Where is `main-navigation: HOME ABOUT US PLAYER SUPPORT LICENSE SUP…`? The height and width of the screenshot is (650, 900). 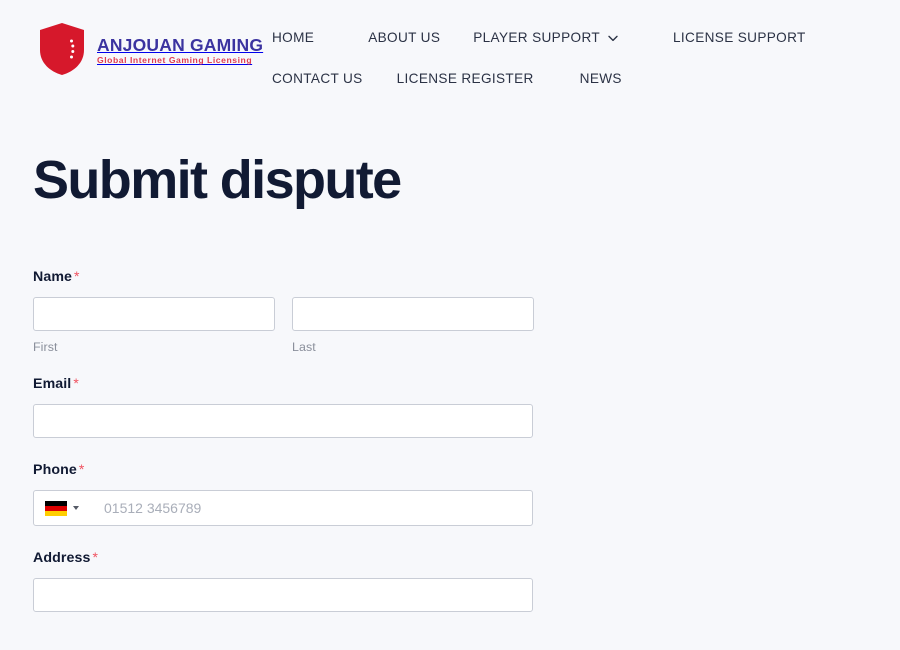
main-navigation: HOME ABOUT US PLAYER SUPPORT LICENSE SUP… is located at coordinates (581, 53).